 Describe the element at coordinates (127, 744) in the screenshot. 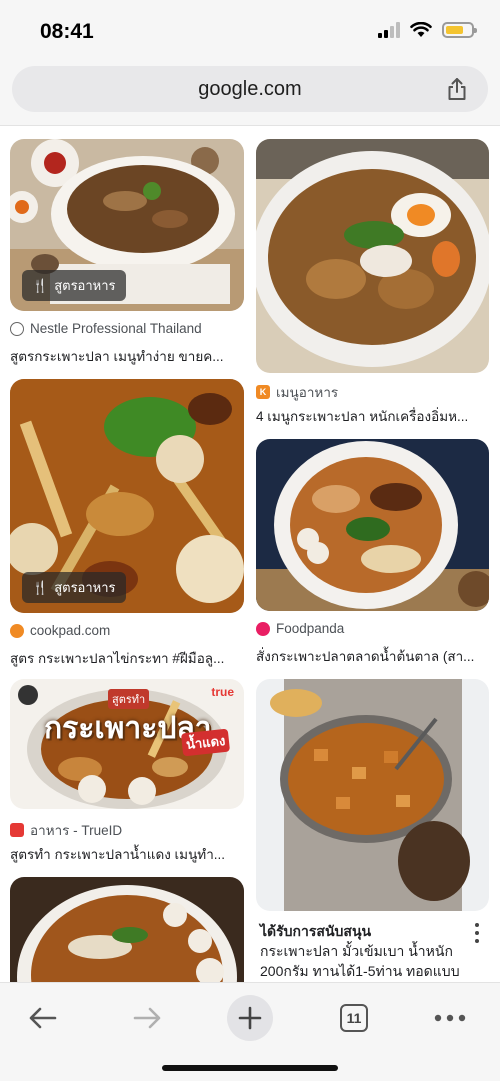

I see `result-image: true สูตรทำ กระเพาะปลา น้ำแดง` at that location.